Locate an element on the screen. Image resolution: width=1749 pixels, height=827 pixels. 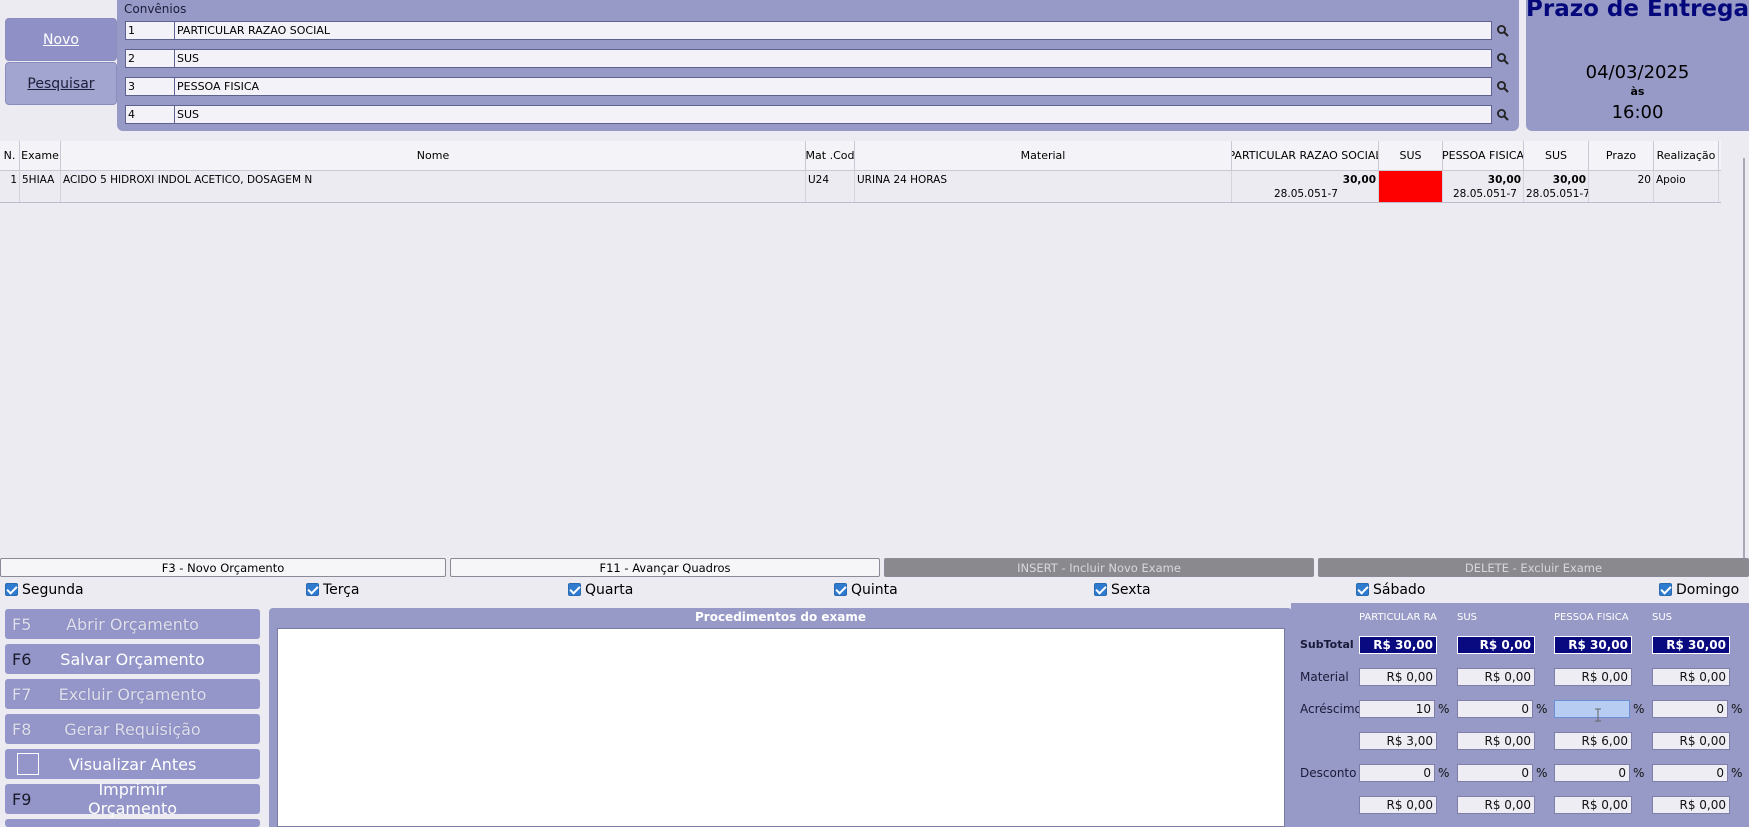
col-header: Nome is located at coordinates (433, 155).